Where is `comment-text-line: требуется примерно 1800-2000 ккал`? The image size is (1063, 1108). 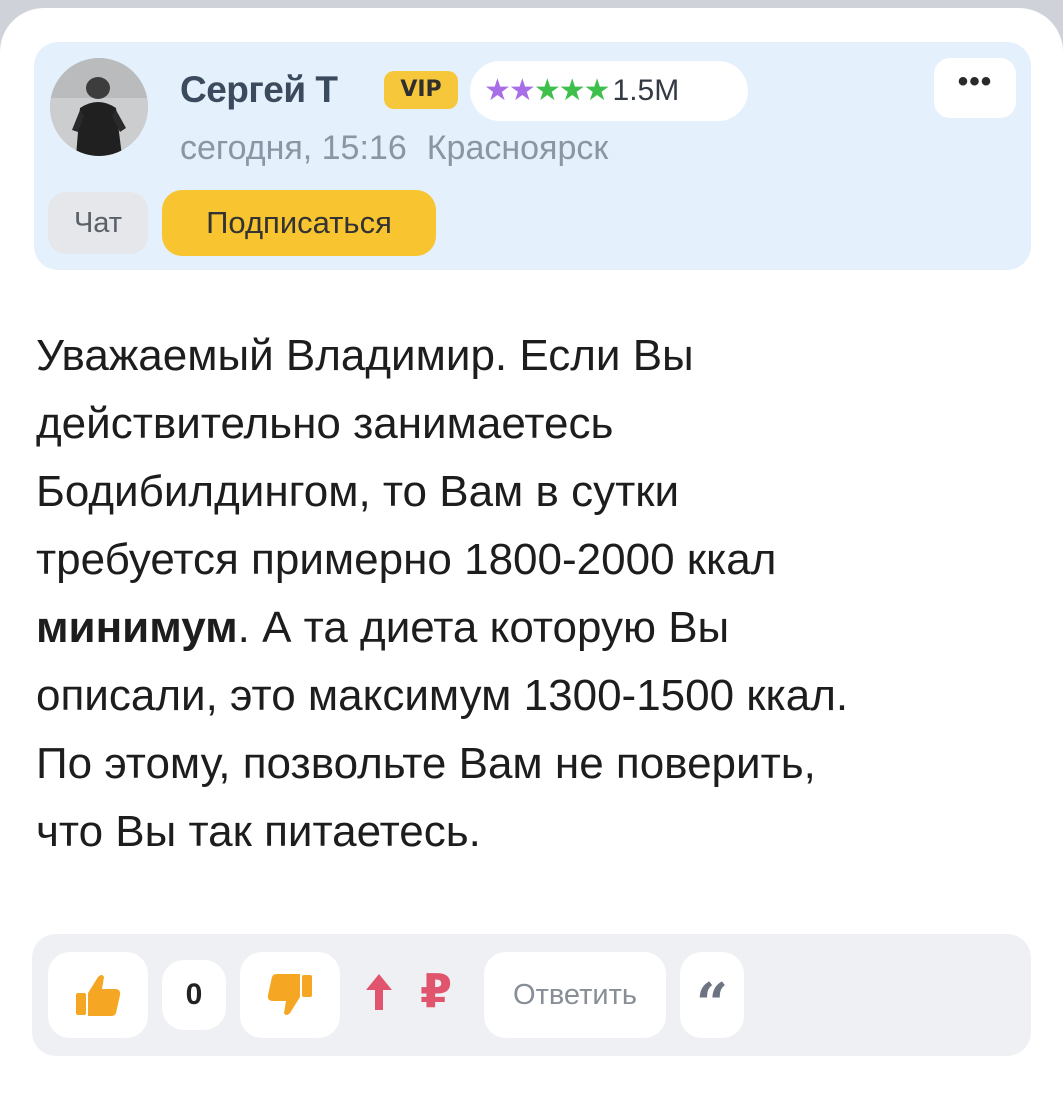
comment-text-line: требуется примерно 1800-2000 ккал is located at coordinates (406, 559).